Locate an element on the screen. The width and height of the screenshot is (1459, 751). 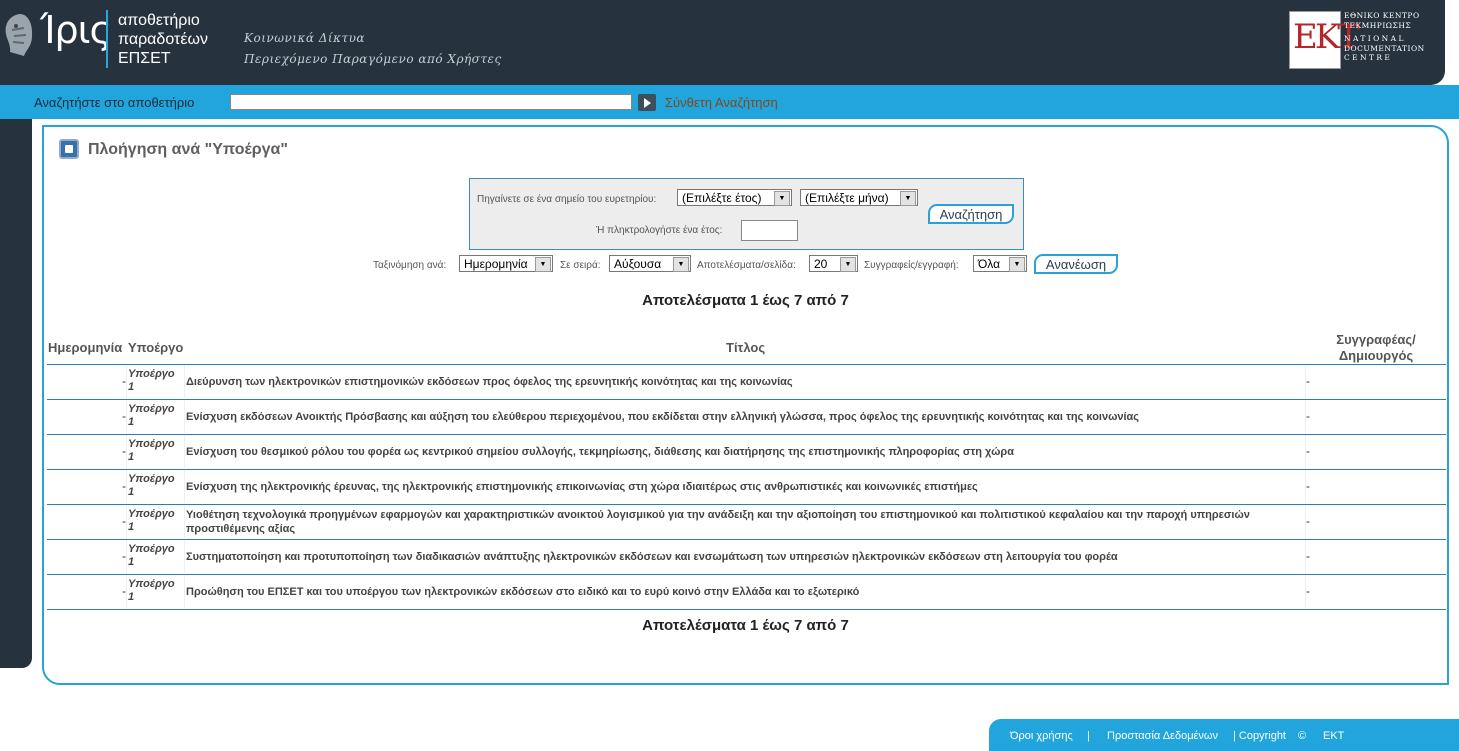
type-year-label: Ή πληκτρολογήστε ένα έτος: is located at coordinates (659, 230).